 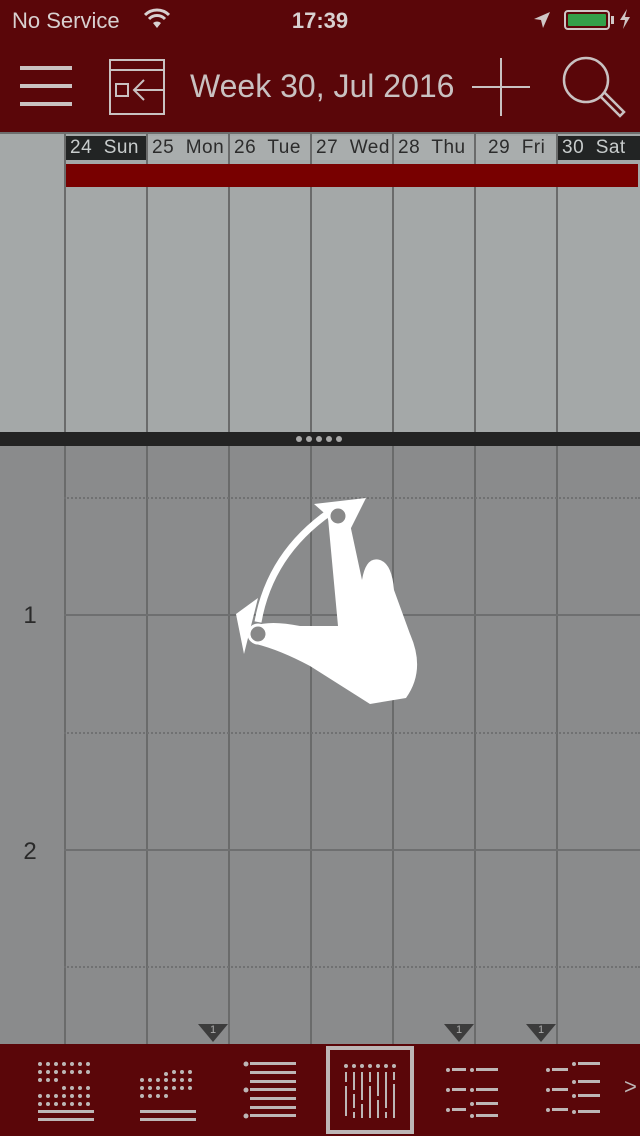 What do you see at coordinates (352, 850) in the screenshot?
I see `hour-line` at bounding box center [352, 850].